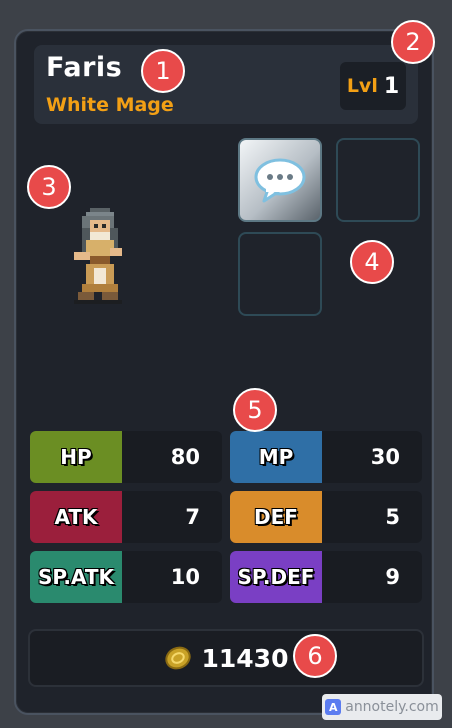 The height and width of the screenshot is (728, 452). What do you see at coordinates (163, 71) in the screenshot?
I see `annotation-badge-1: 1` at bounding box center [163, 71].